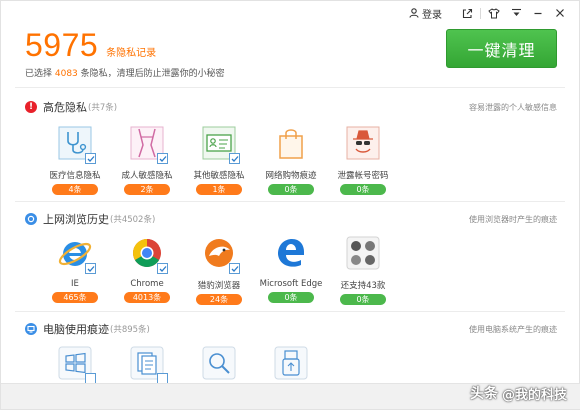 Image resolution: width=580 pixels, height=410 pixels. What do you see at coordinates (291, 176) in the screenshot?
I see `item-label: 网络购物痕迹` at bounding box center [291, 176].